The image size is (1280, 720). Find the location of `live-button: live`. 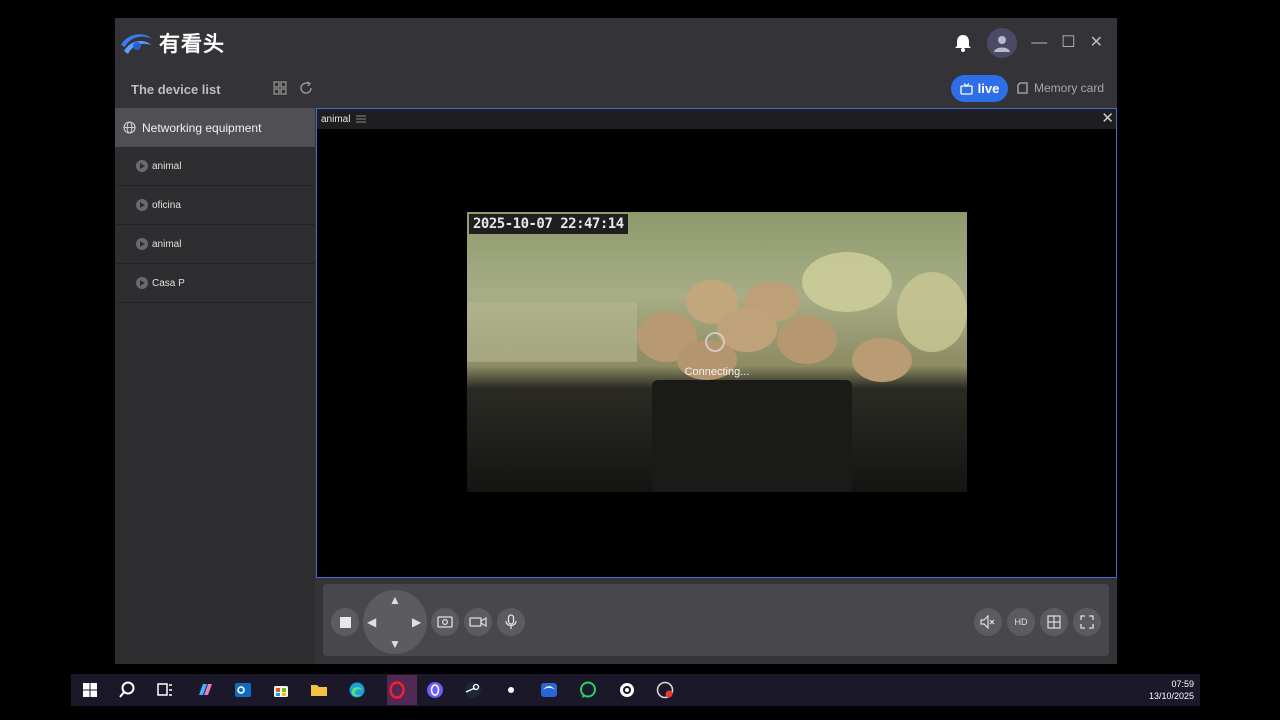

live-button: live is located at coordinates (979, 88).